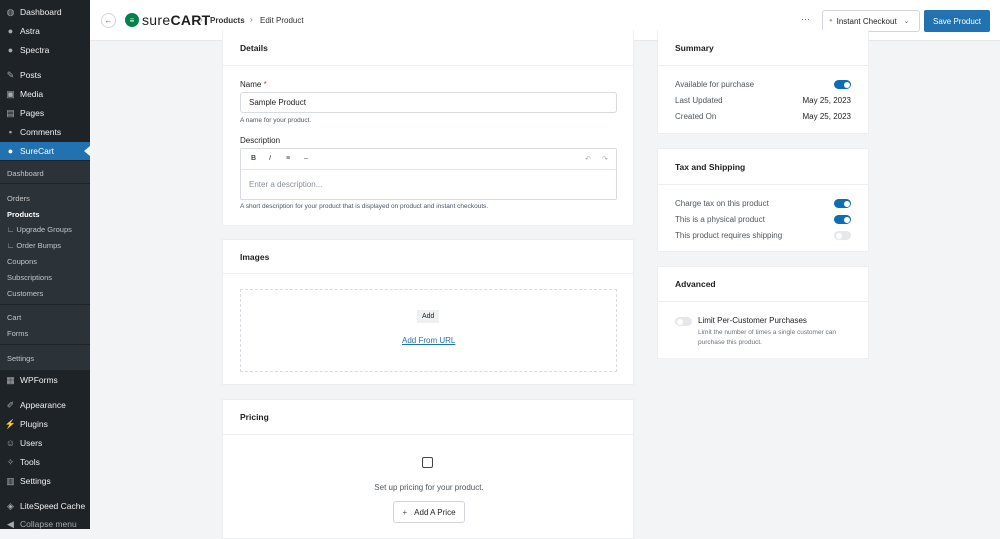 The image size is (1000, 539). What do you see at coordinates (45, 481) in the screenshot?
I see `sidebar-item-settings: ▥ Settings` at bounding box center [45, 481].